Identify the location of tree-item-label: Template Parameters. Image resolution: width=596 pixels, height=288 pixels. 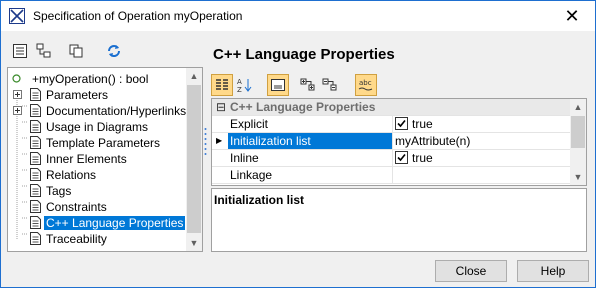
(103, 143).